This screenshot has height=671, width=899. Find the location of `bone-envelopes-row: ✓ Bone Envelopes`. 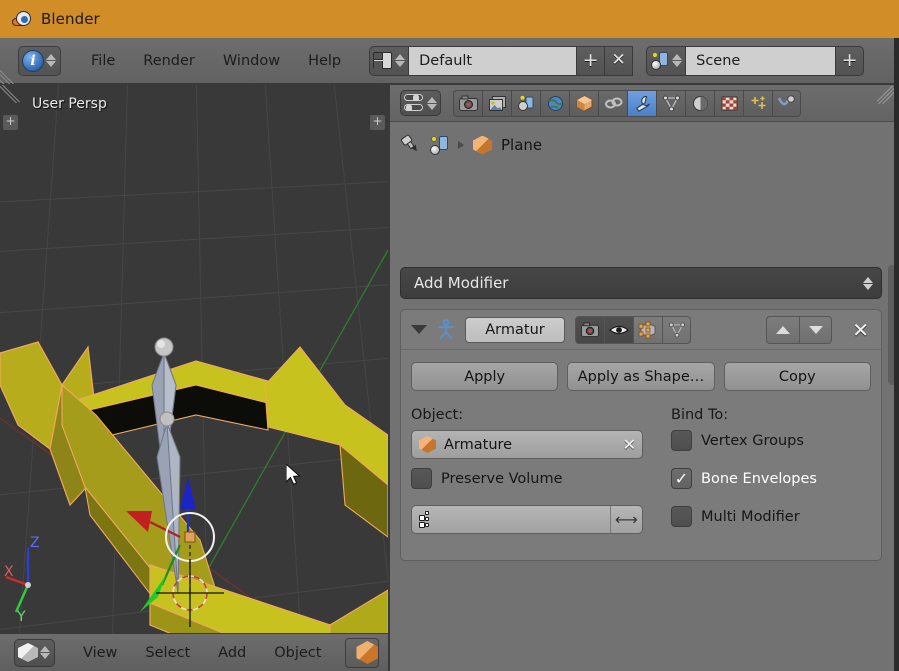

bone-envelopes-row: ✓ Bone Envelopes is located at coordinates (771, 478).